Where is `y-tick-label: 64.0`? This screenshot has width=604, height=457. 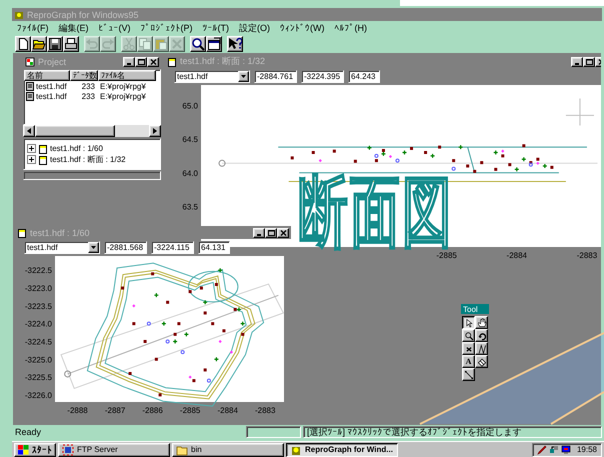 y-tick-label: 64.0 is located at coordinates (190, 173).